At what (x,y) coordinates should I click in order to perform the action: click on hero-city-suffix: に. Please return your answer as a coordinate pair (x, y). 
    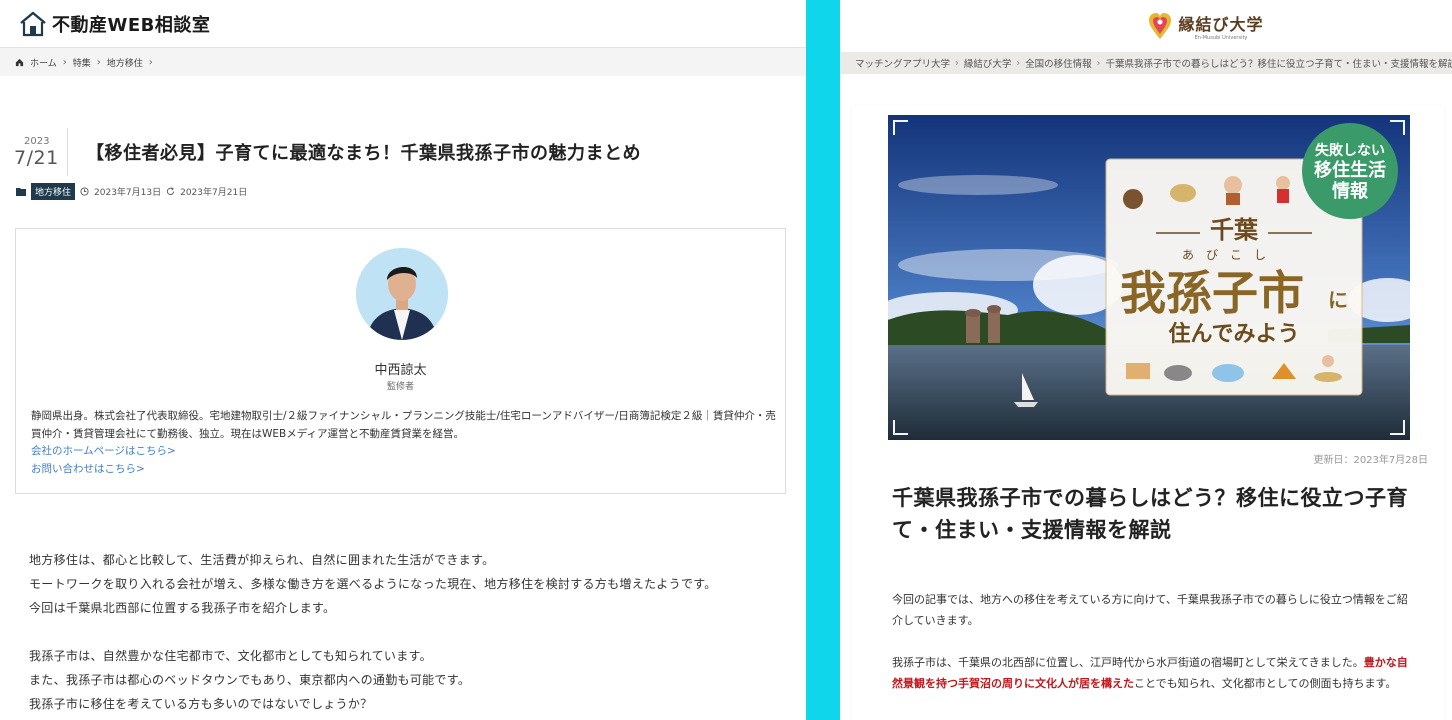
    Looking at the image, I should click on (1338, 300).